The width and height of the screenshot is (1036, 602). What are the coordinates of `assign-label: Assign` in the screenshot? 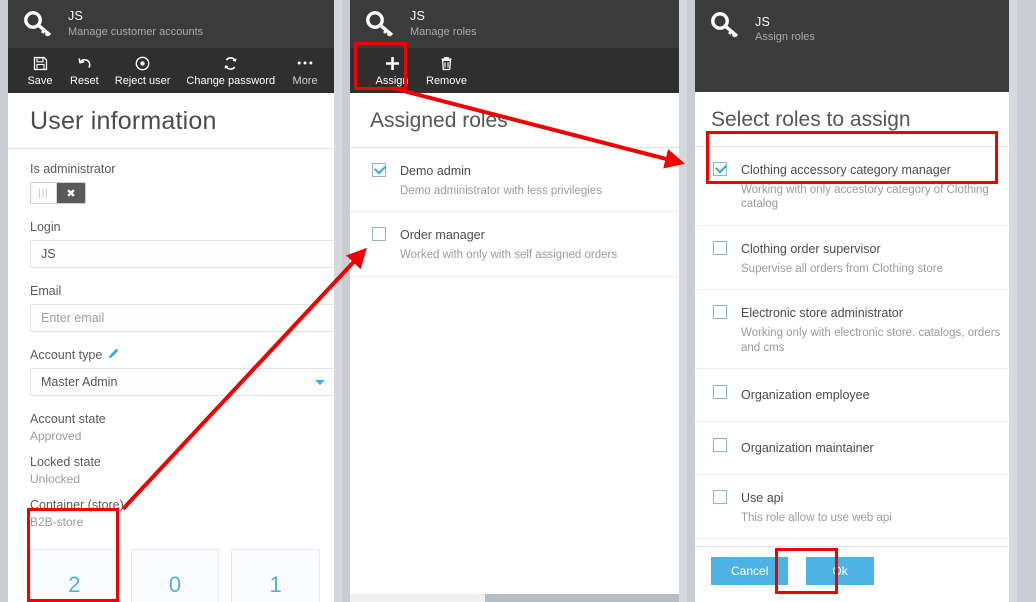 It's located at (392, 80).